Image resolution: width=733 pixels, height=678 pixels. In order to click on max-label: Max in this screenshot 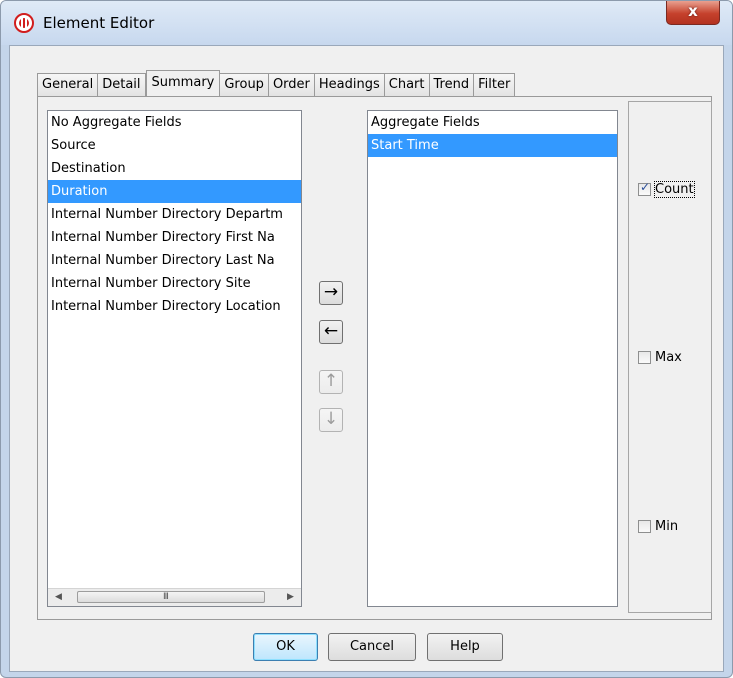, I will do `click(668, 357)`.